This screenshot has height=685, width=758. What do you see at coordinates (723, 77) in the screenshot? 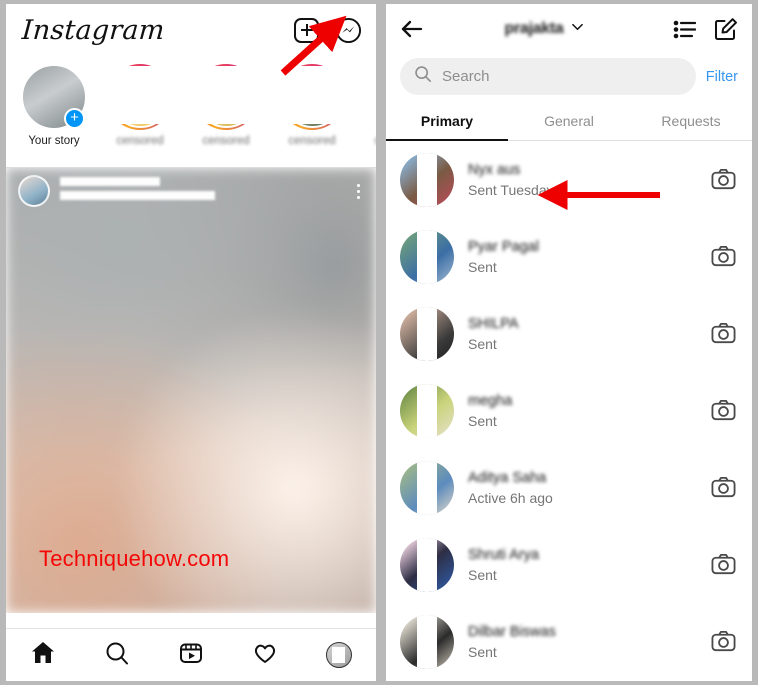
I see `filter-button: Filter` at bounding box center [723, 77].